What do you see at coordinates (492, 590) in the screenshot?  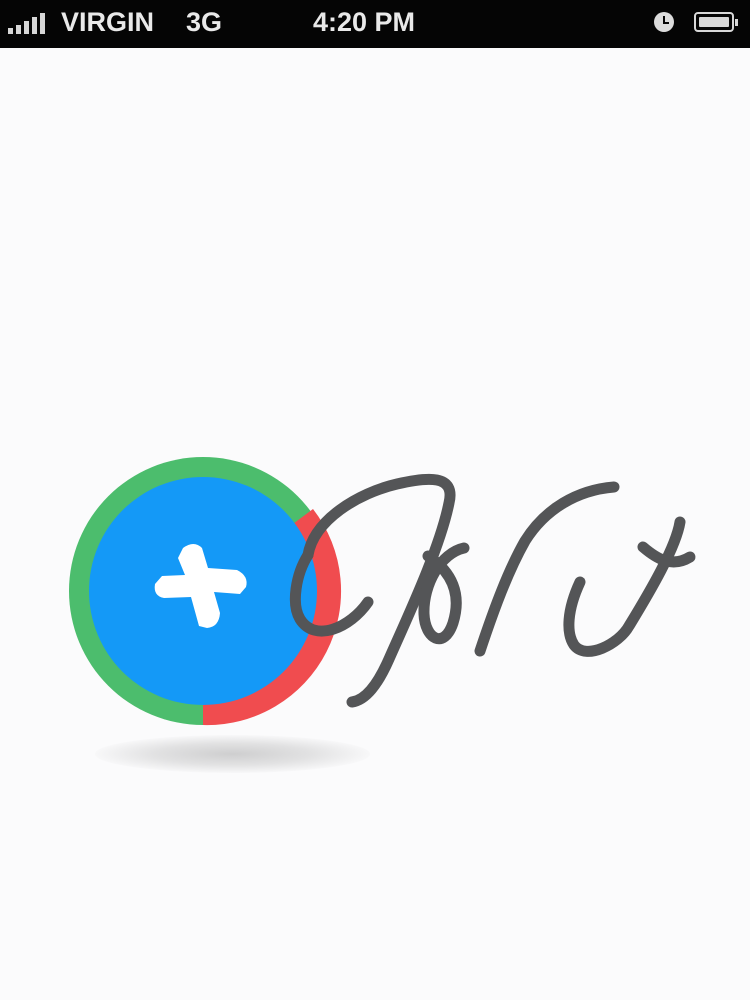 I see `logo-wordmark` at bounding box center [492, 590].